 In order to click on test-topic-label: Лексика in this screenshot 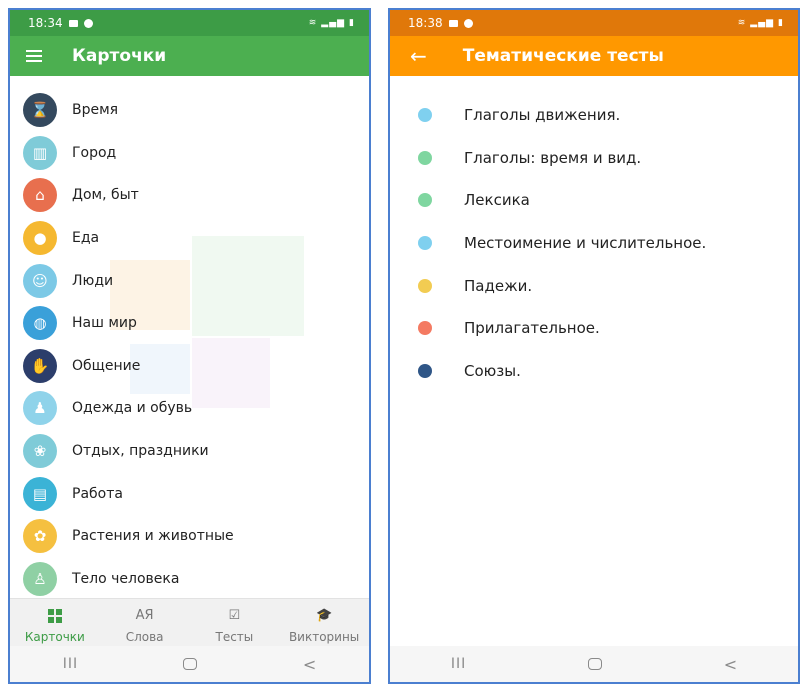, I will do `click(497, 200)`.